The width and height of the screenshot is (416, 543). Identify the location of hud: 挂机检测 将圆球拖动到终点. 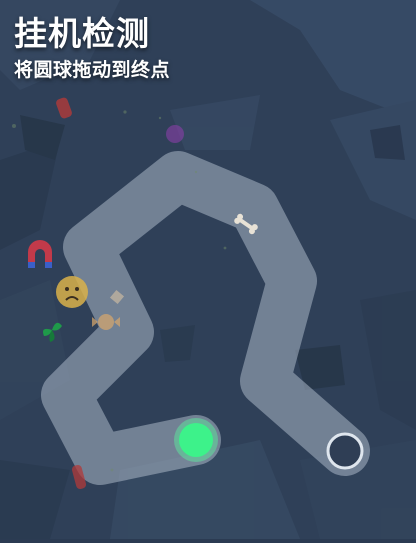
(92, 49).